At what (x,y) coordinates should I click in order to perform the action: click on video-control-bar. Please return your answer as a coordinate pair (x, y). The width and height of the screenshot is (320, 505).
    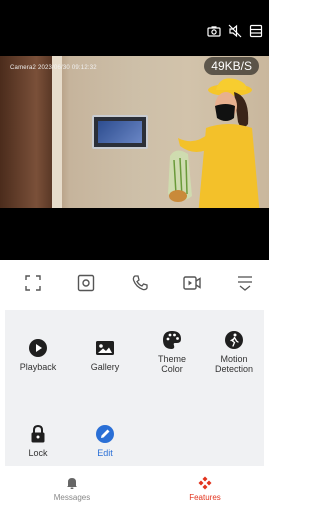
    Looking at the image, I should click on (134, 284).